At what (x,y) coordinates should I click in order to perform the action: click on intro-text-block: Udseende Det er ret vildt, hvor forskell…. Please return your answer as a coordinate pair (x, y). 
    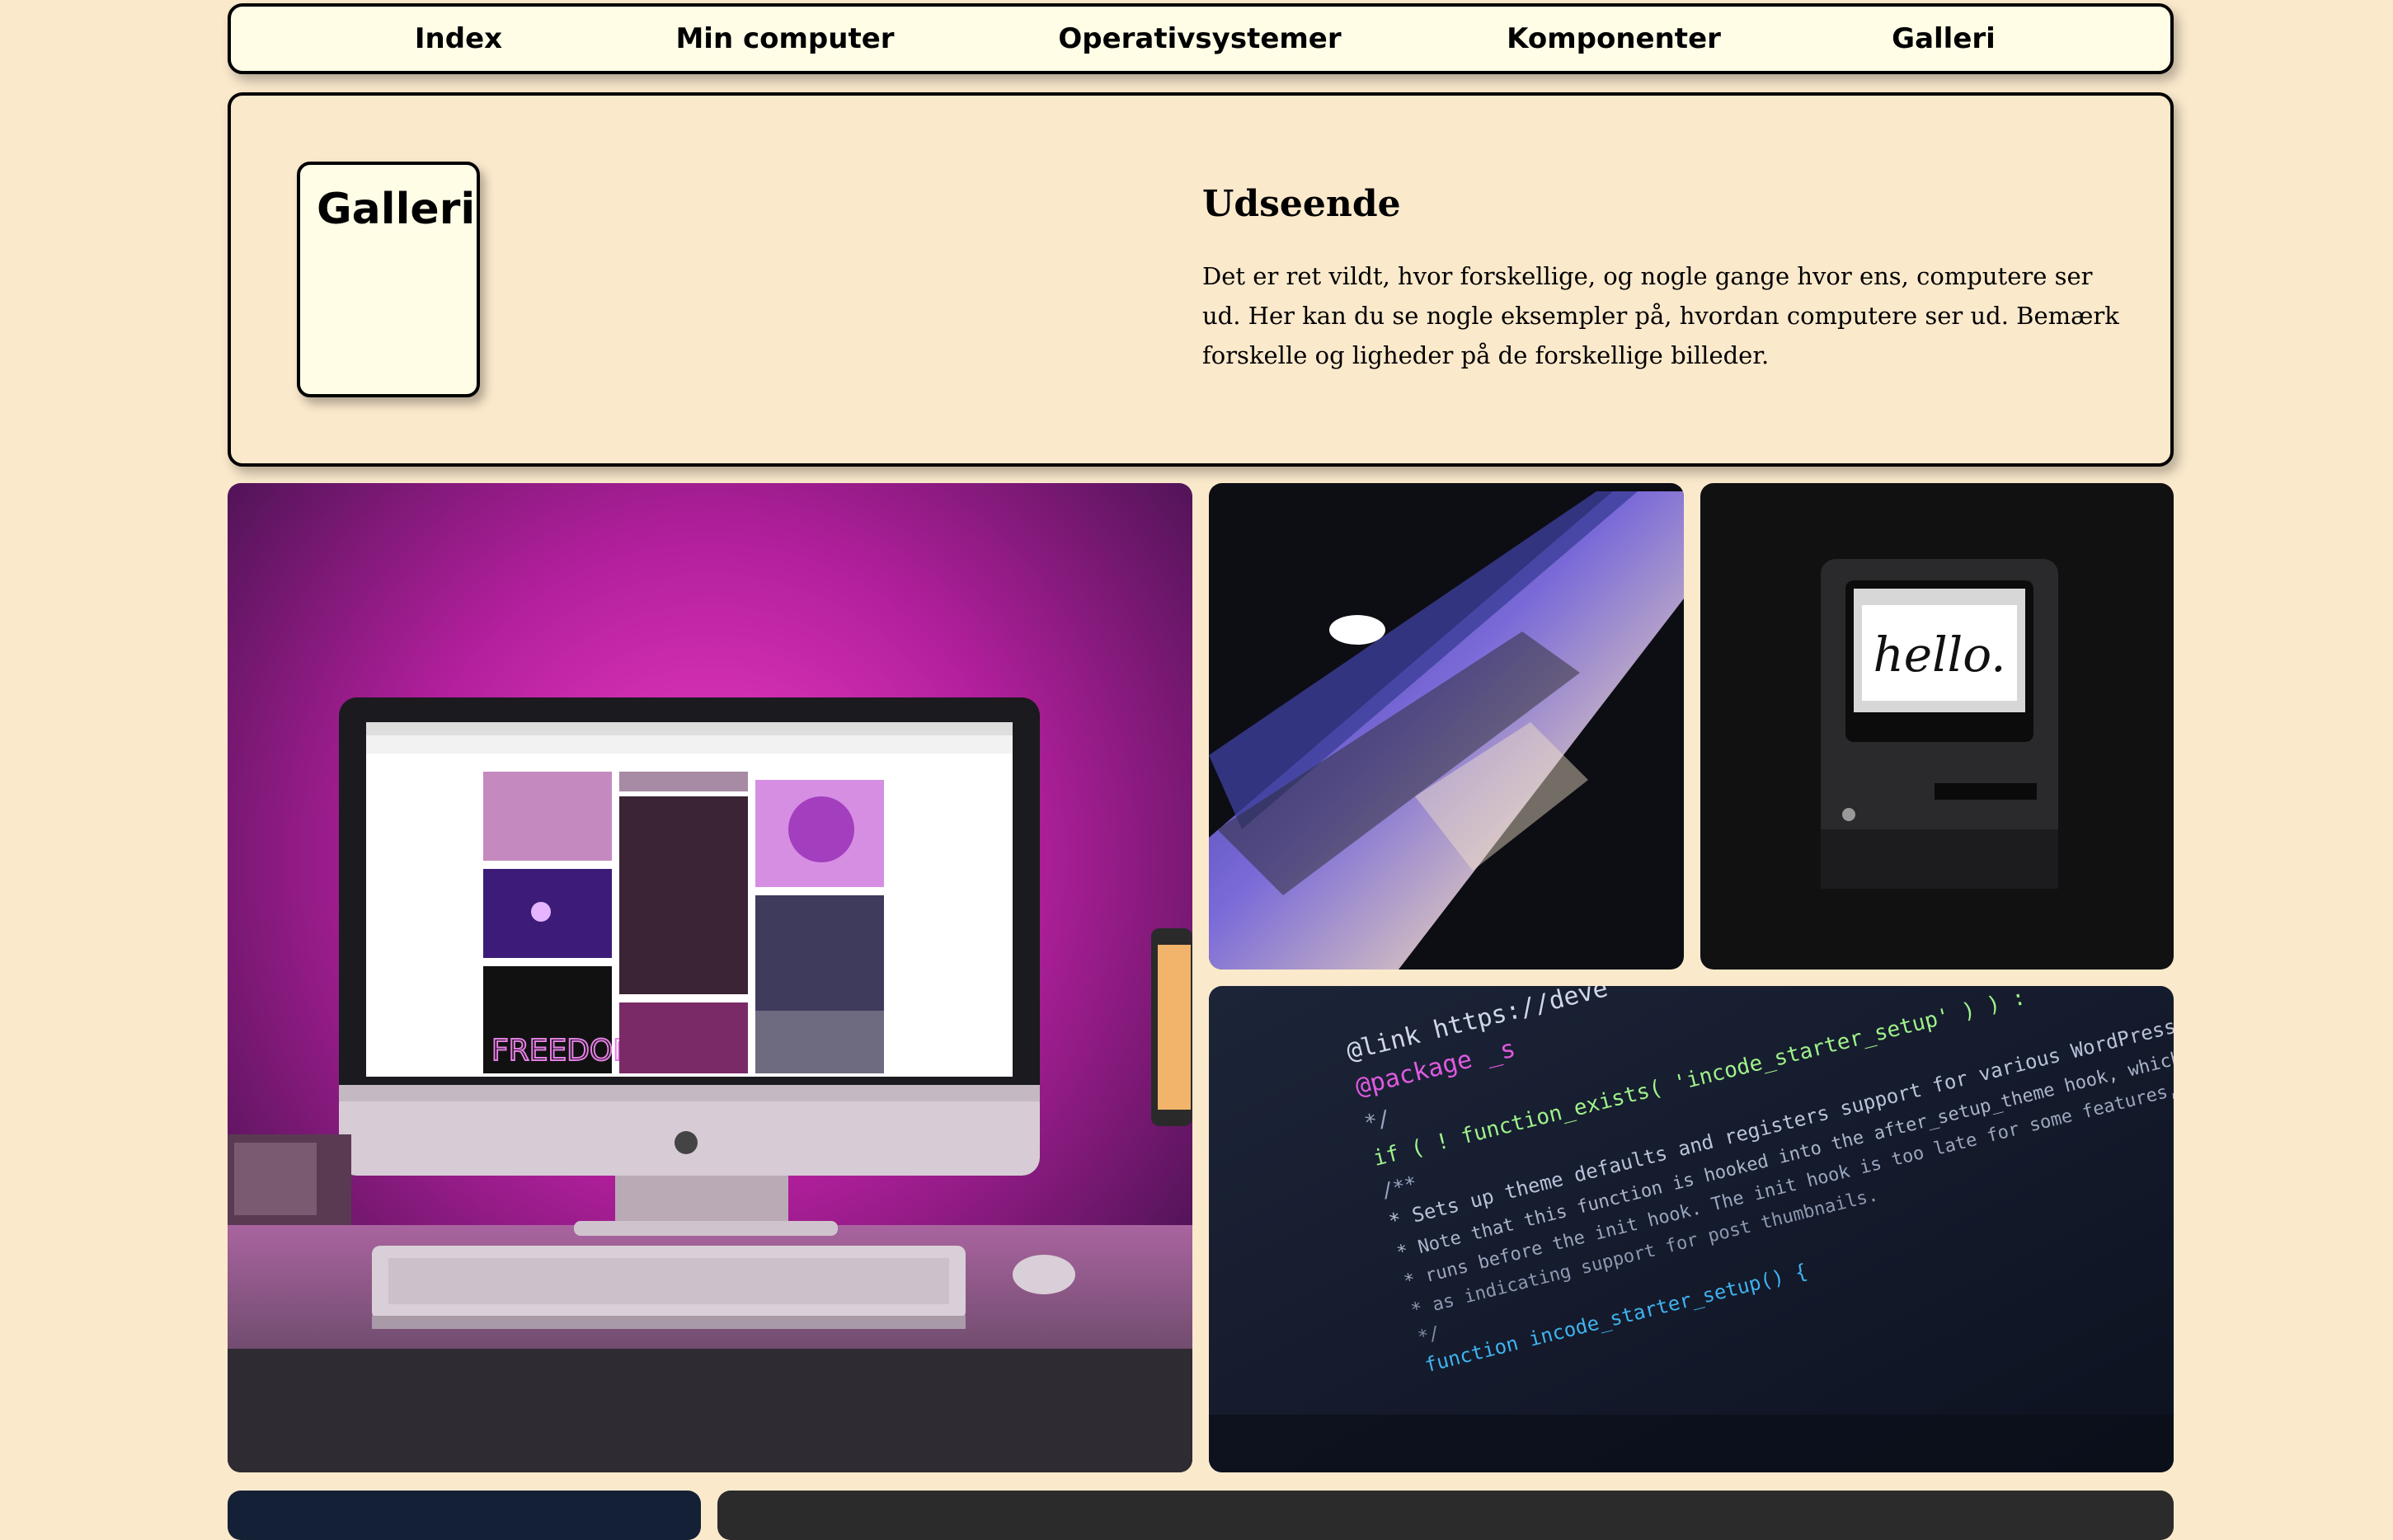
    Looking at the image, I should click on (1665, 278).